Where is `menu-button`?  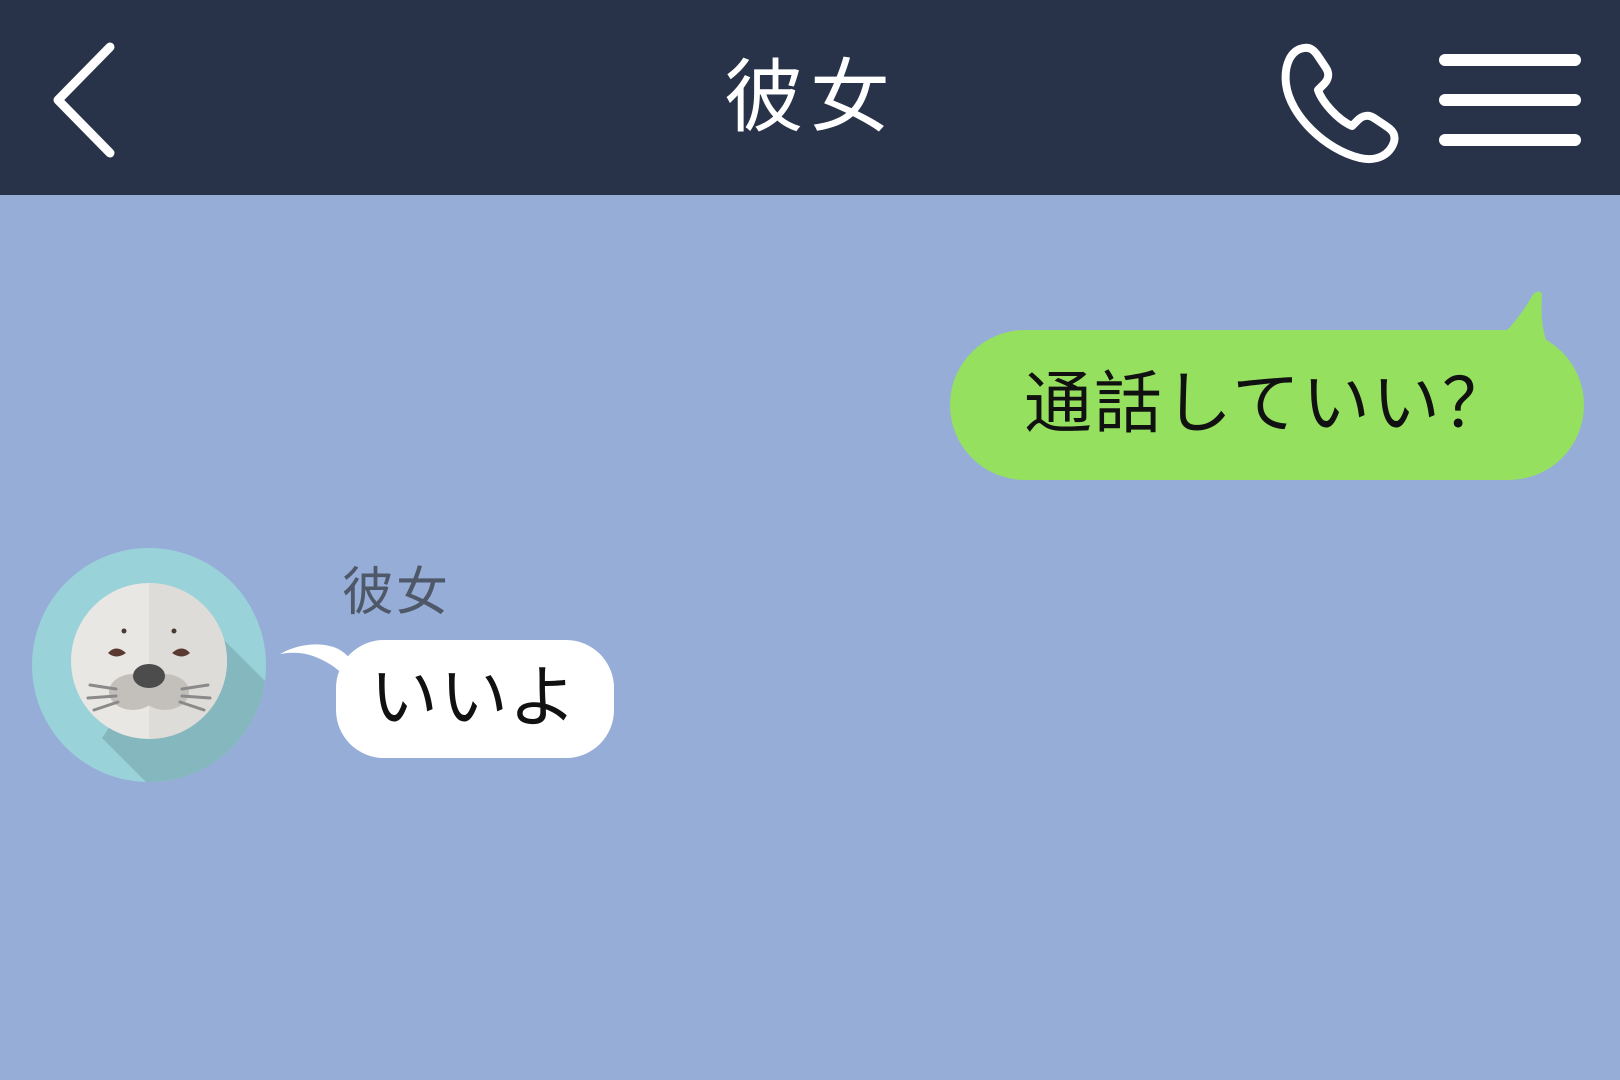
menu-button is located at coordinates (1510, 100).